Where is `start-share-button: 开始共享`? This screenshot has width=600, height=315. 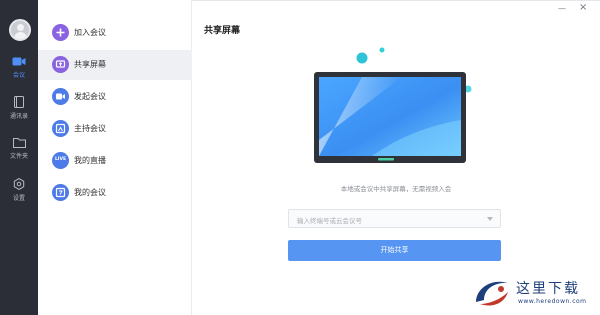 start-share-button: 开始共享 is located at coordinates (394, 250).